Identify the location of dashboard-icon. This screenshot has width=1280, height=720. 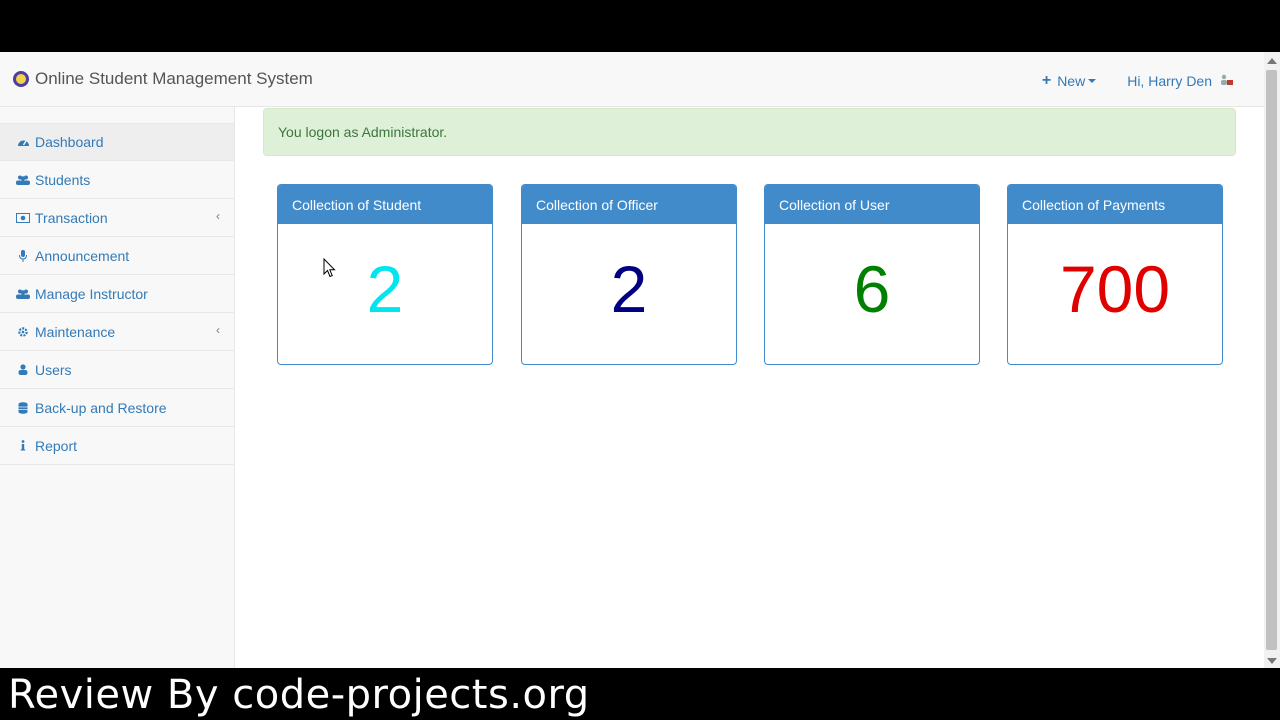
(23, 142).